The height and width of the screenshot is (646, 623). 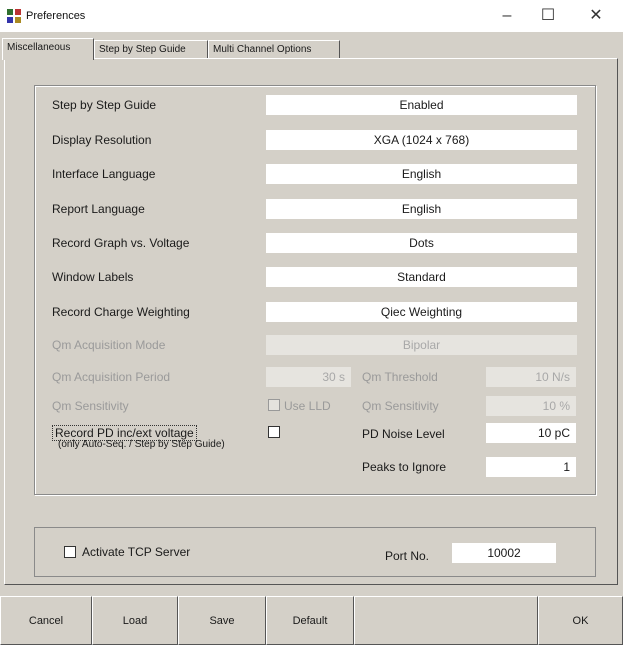 I want to click on close-button: ✕, so click(x=596, y=16).